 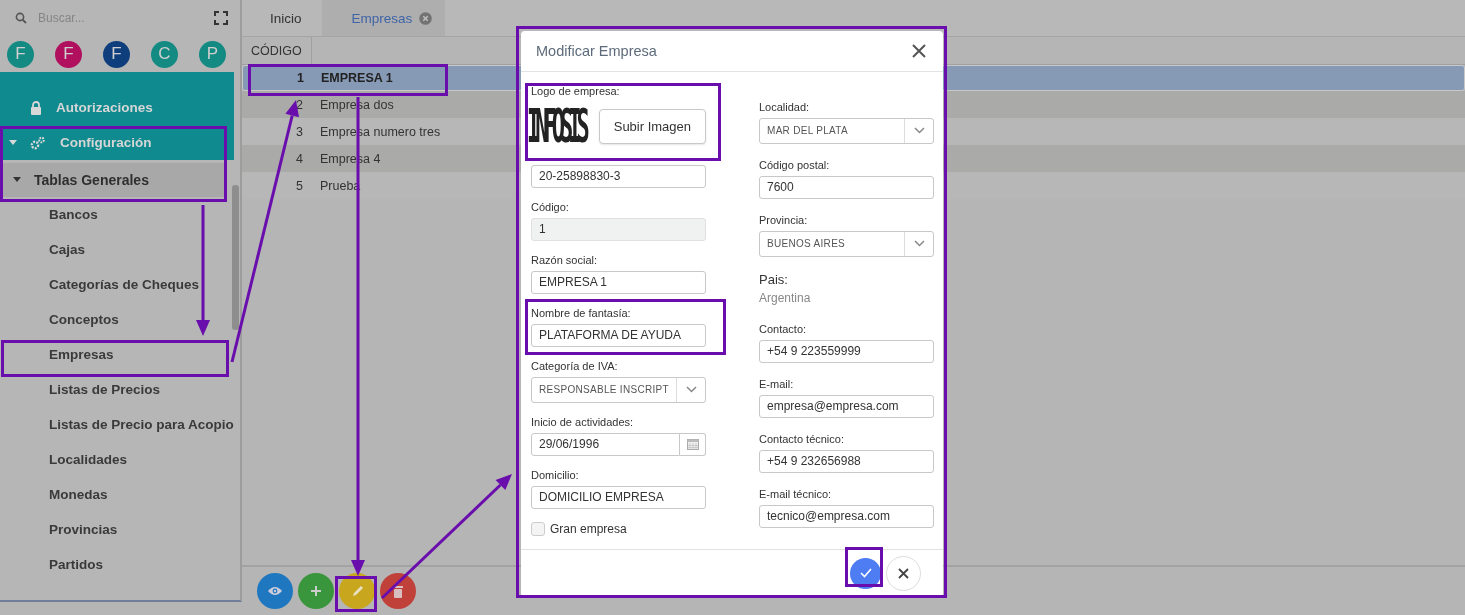 I want to click on field-label: Domicilio:, so click(x=555, y=474).